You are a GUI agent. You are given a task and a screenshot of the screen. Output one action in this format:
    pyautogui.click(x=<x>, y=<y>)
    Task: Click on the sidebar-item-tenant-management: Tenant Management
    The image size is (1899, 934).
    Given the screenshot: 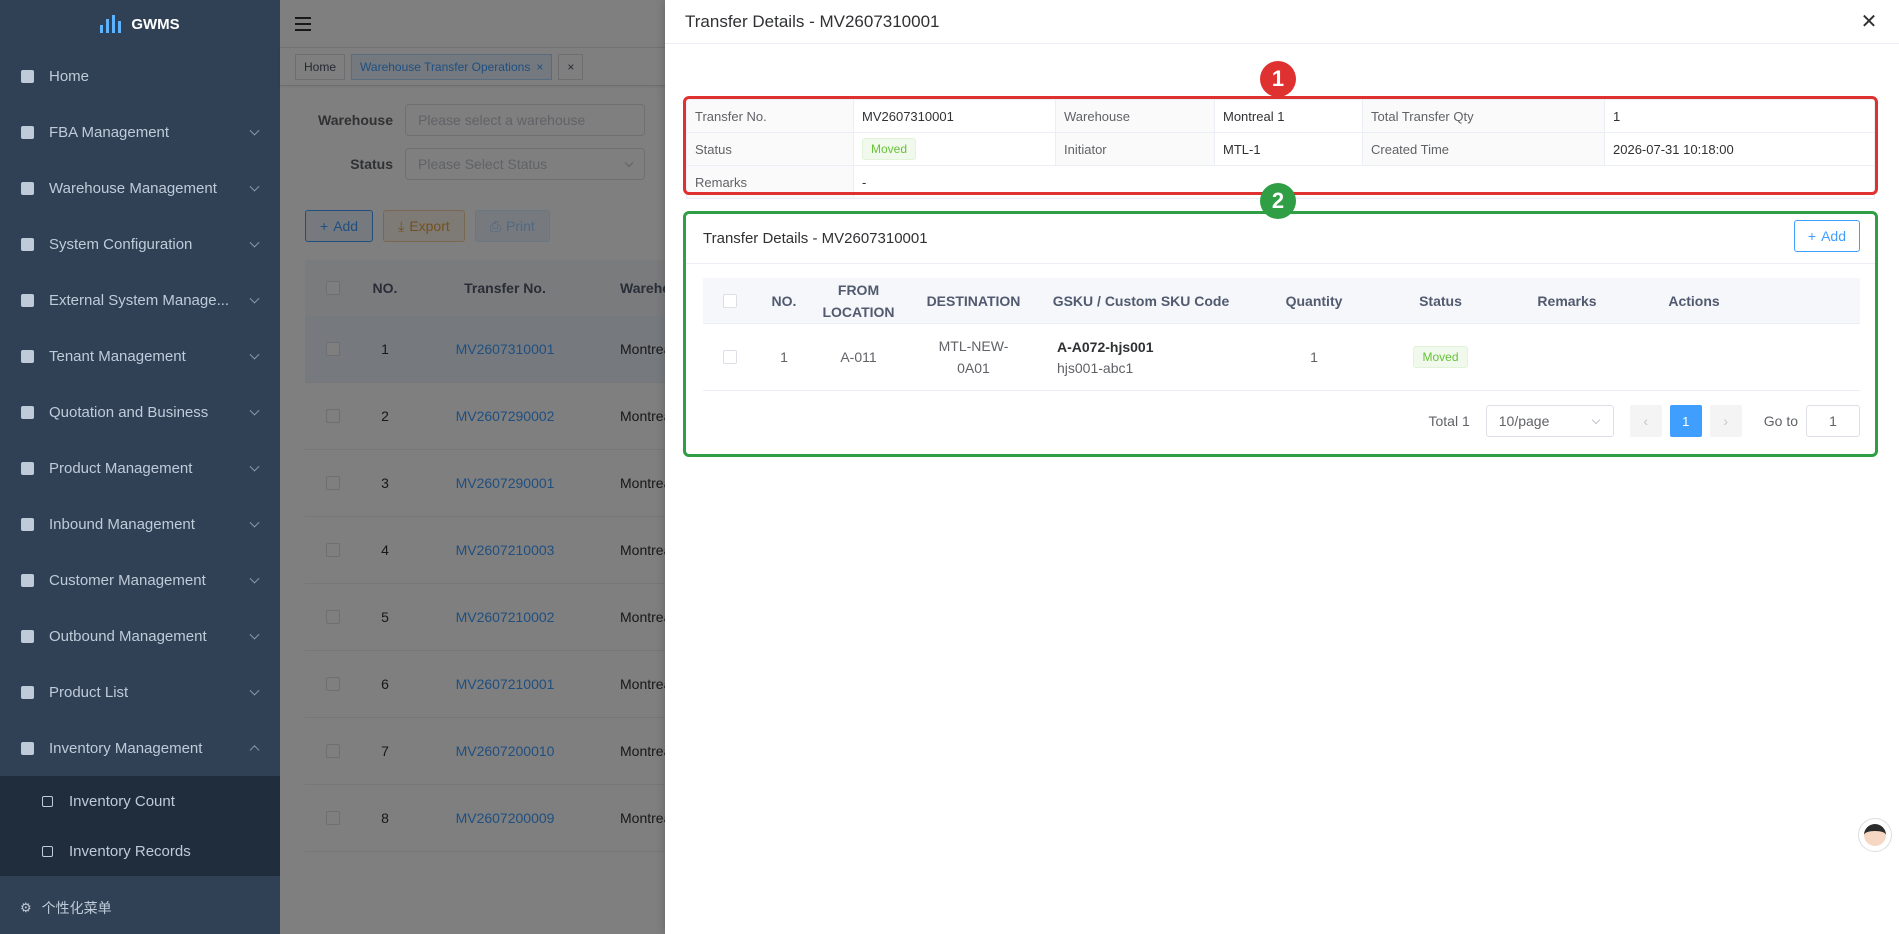 What is the action you would take?
    pyautogui.click(x=140, y=356)
    